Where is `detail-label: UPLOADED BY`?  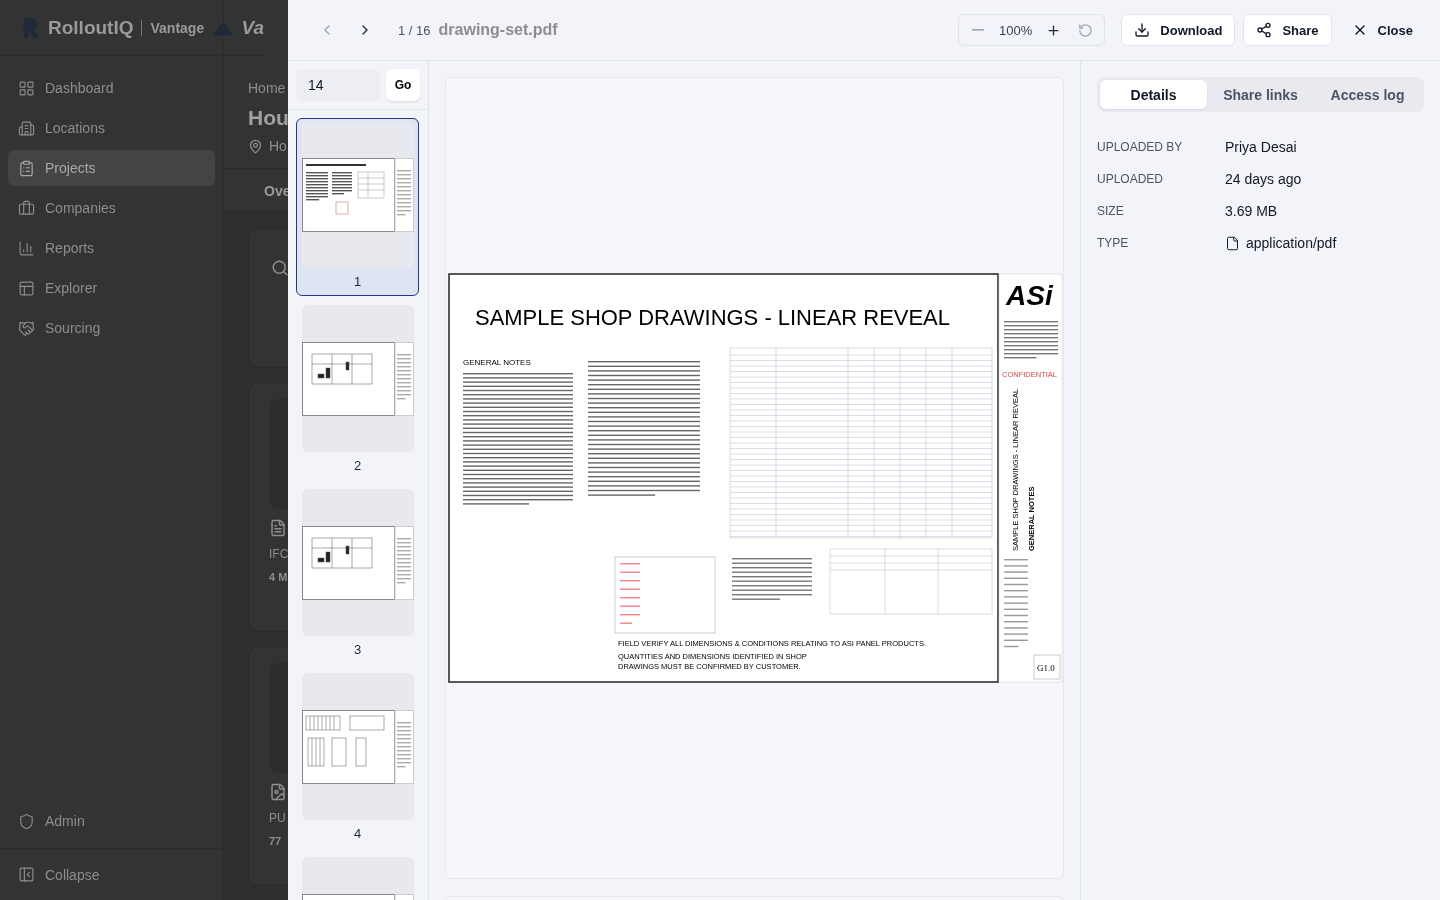 detail-label: UPLOADED BY is located at coordinates (1140, 147).